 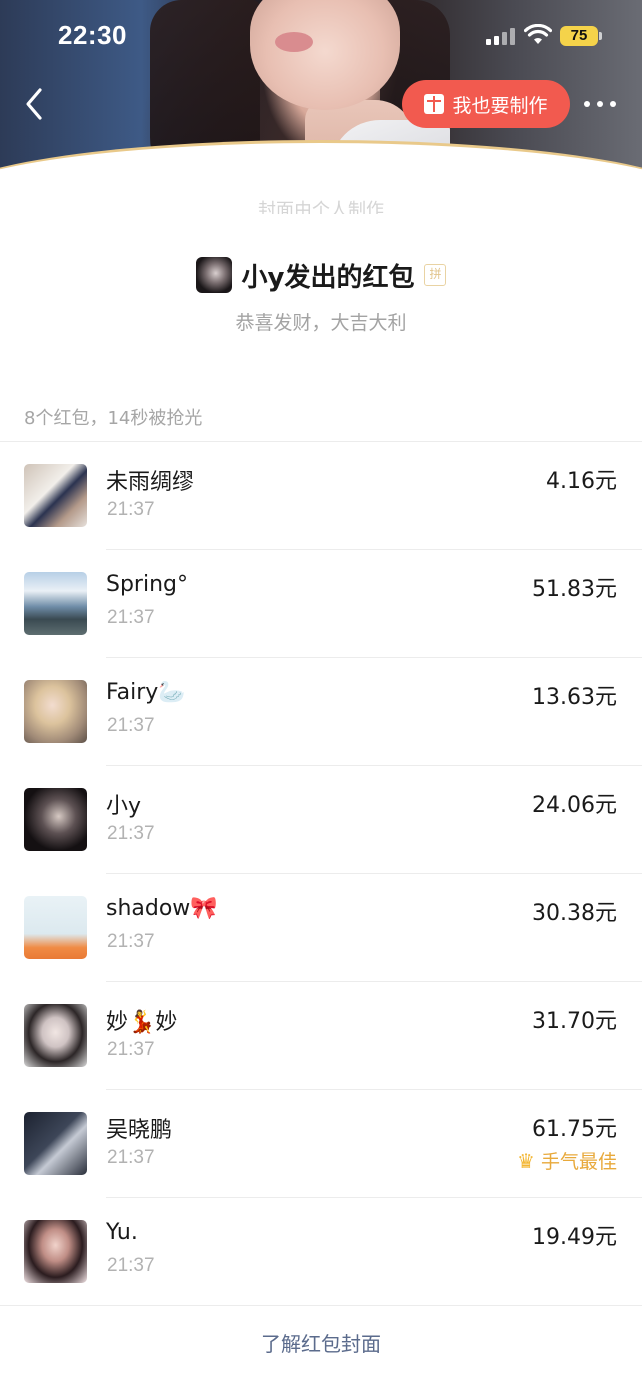 I want to click on recipient-amount: 19.49元, so click(x=574, y=1237).